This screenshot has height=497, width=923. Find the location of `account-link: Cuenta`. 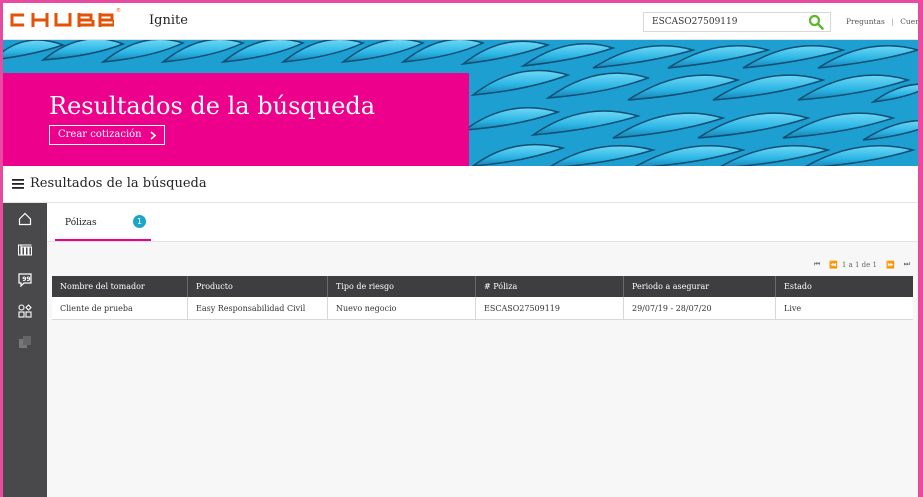

account-link: Cuenta is located at coordinates (909, 21).